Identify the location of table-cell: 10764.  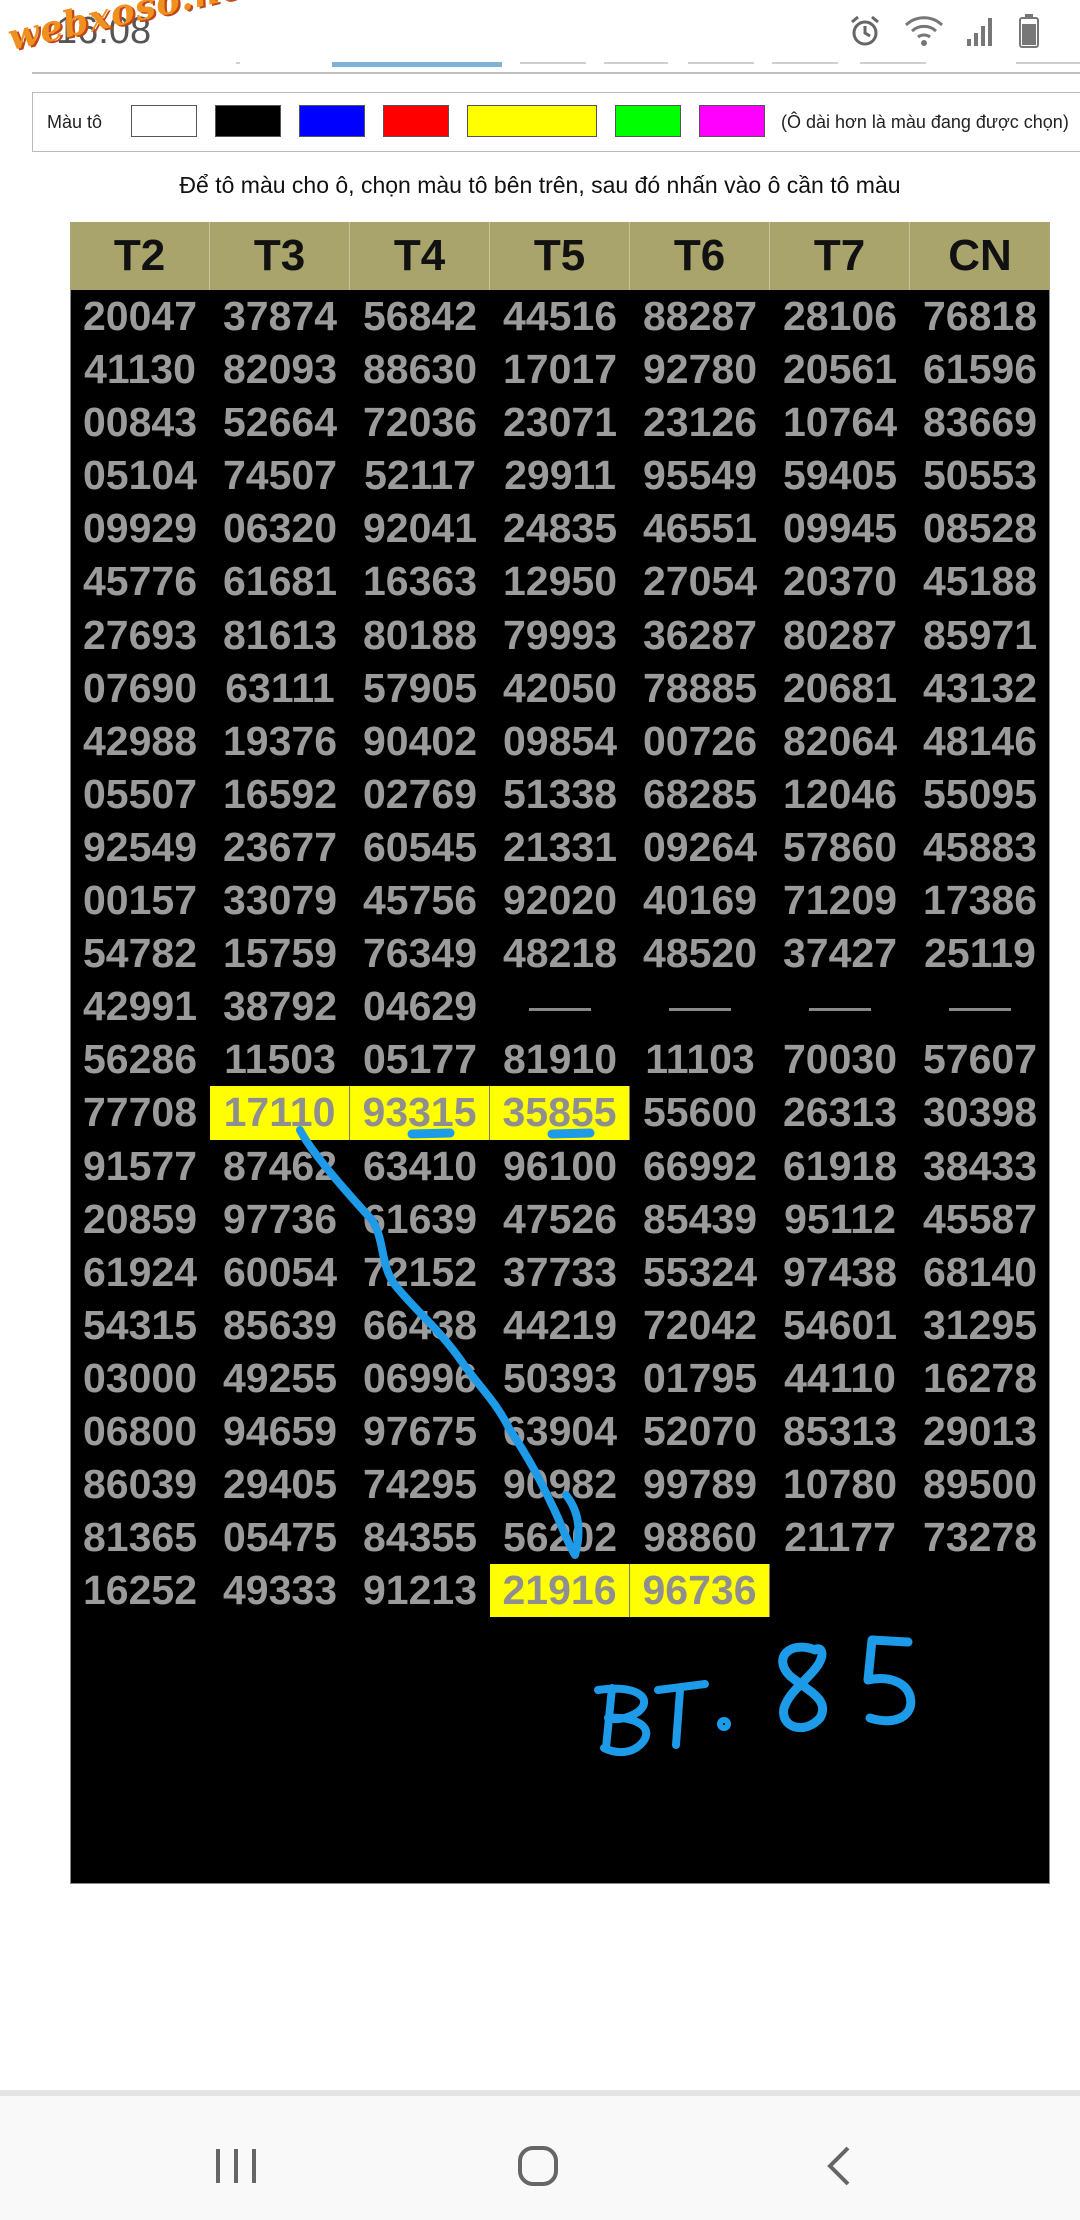
(840, 422).